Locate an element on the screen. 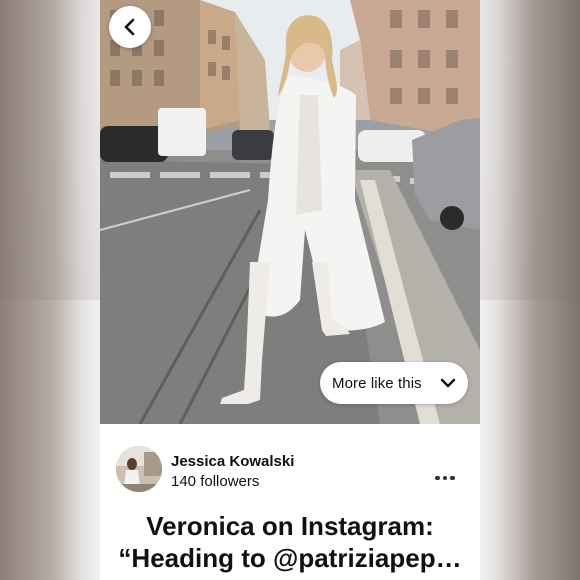 The image size is (580, 580). pin-title-line-1: Veronica on Instagram: is located at coordinates (290, 526).